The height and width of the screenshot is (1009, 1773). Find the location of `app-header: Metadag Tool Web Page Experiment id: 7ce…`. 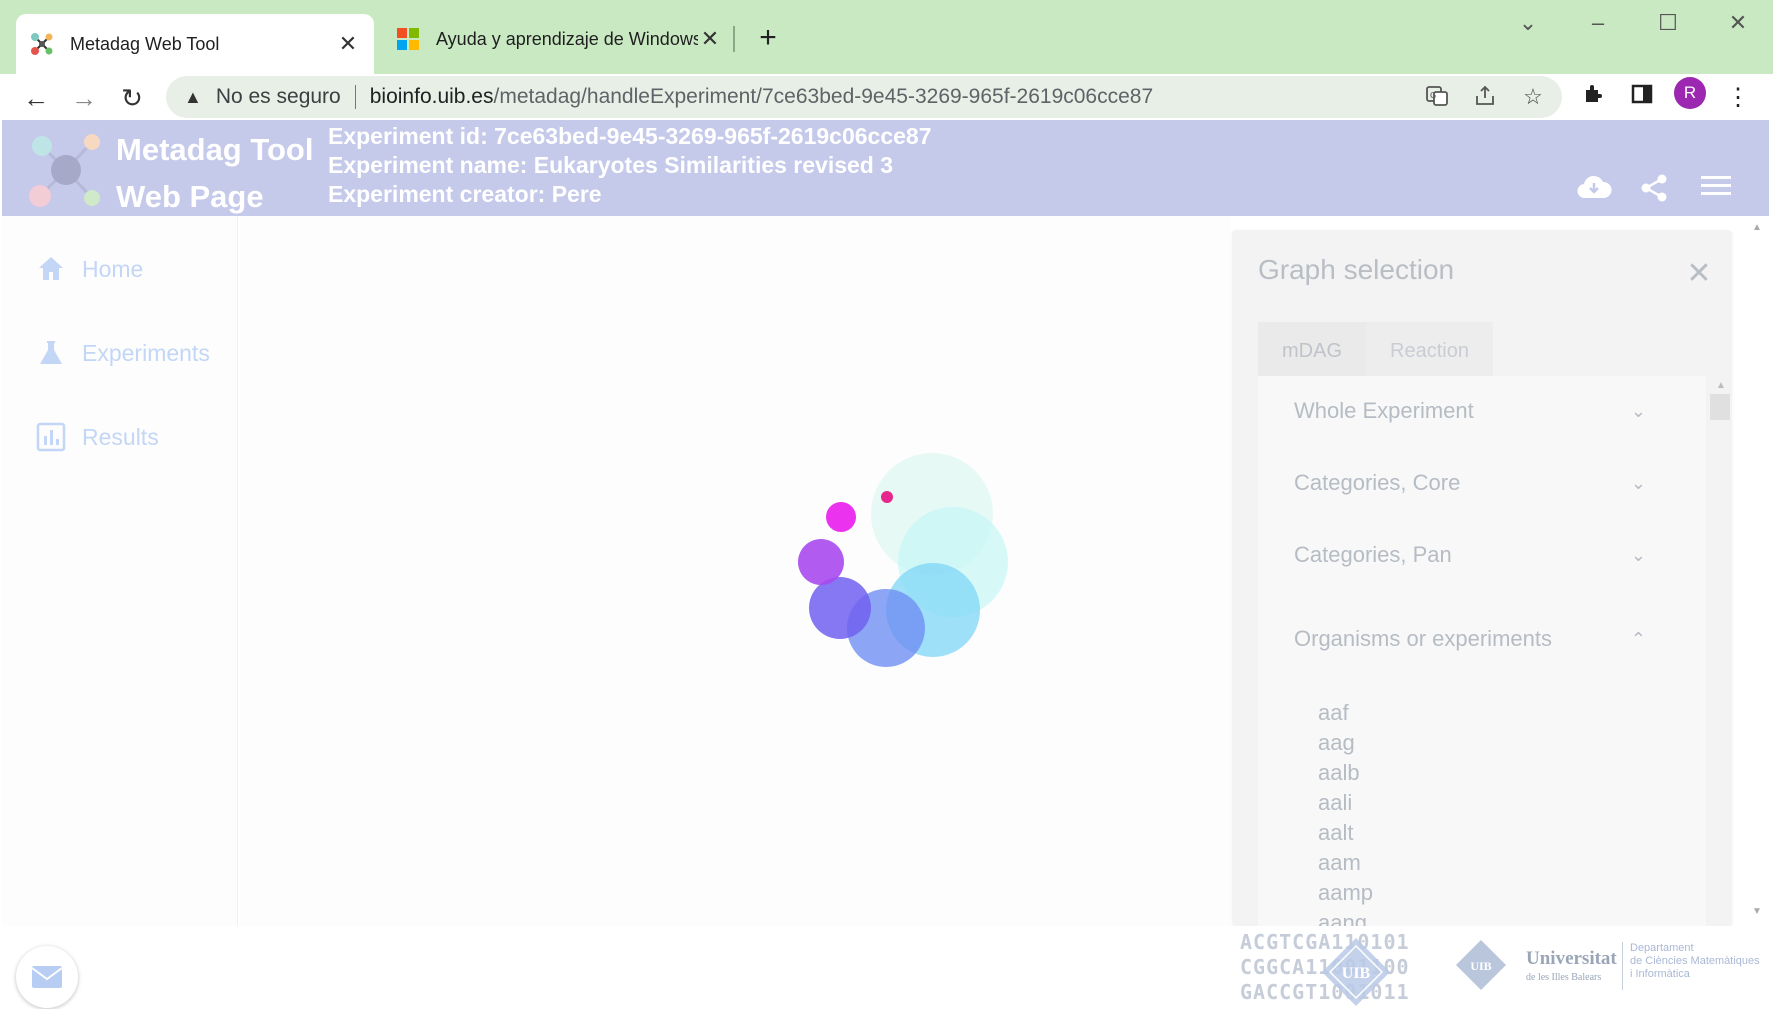

app-header: Metadag Tool Web Page Experiment id: 7ce… is located at coordinates (885, 168).